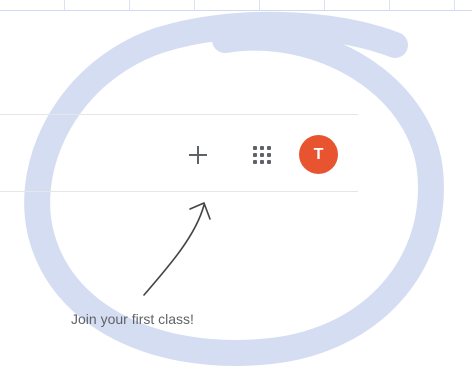 Image resolution: width=472 pixels, height=381 pixels. I want to click on apps-grid-icon, so click(262, 155).